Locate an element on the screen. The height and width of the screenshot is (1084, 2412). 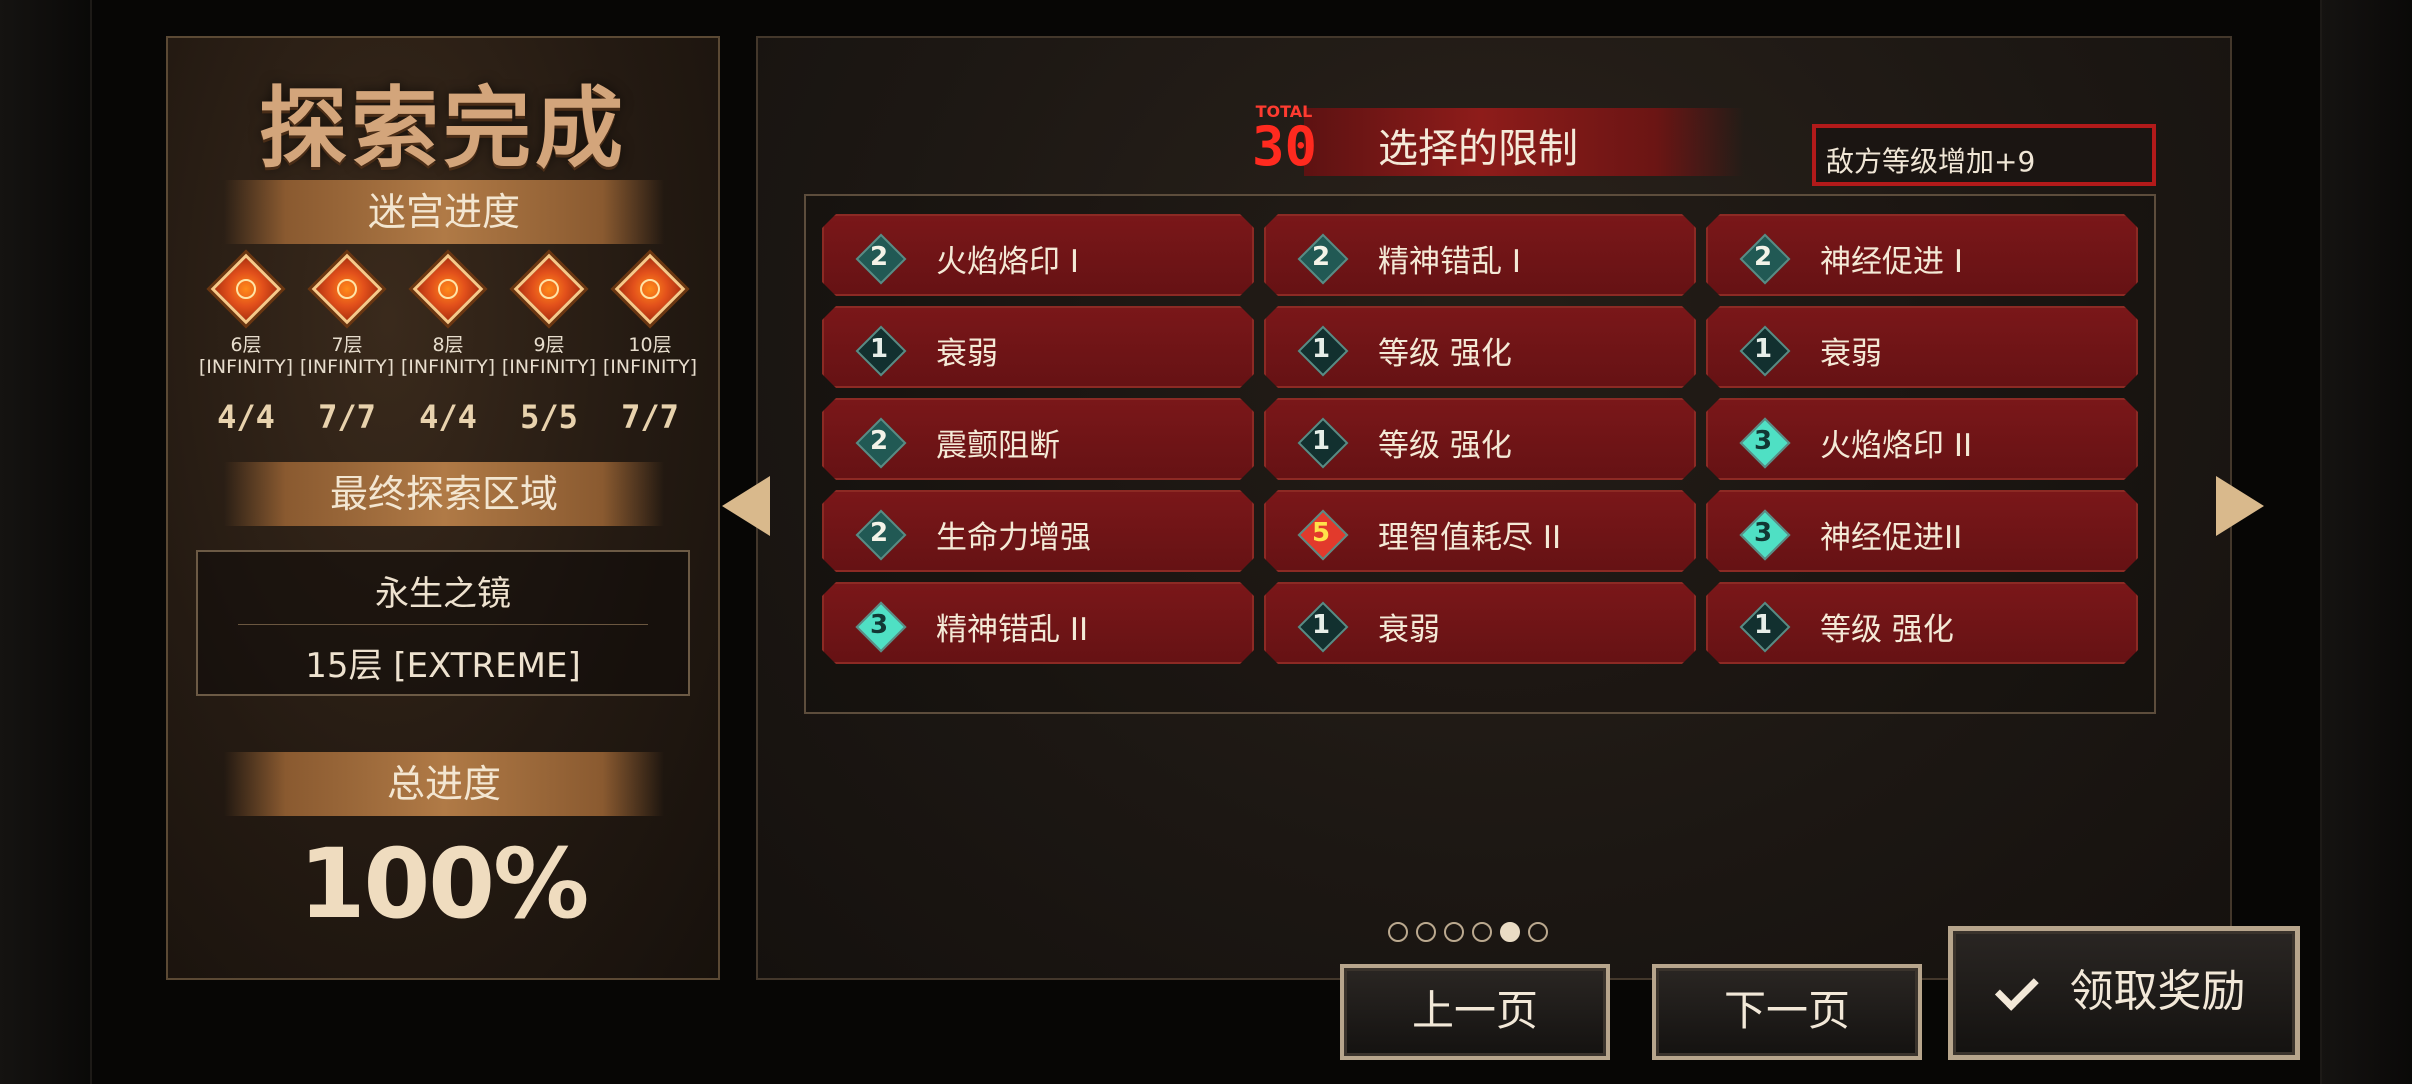
total-progress-heading: 总进度 is located at coordinates (444, 784).